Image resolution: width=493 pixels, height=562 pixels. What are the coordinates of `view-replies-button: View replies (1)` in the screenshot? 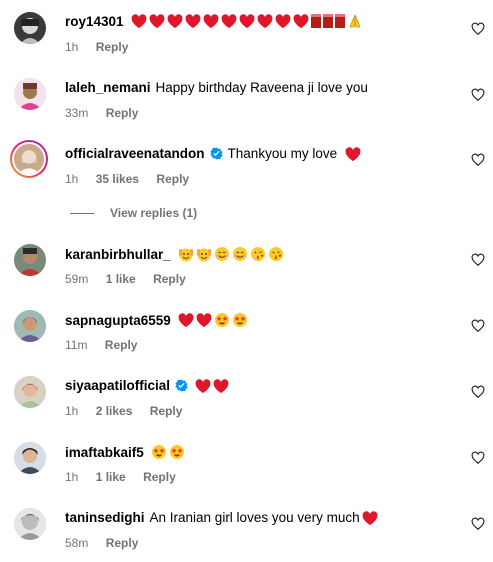 It's located at (133, 213).